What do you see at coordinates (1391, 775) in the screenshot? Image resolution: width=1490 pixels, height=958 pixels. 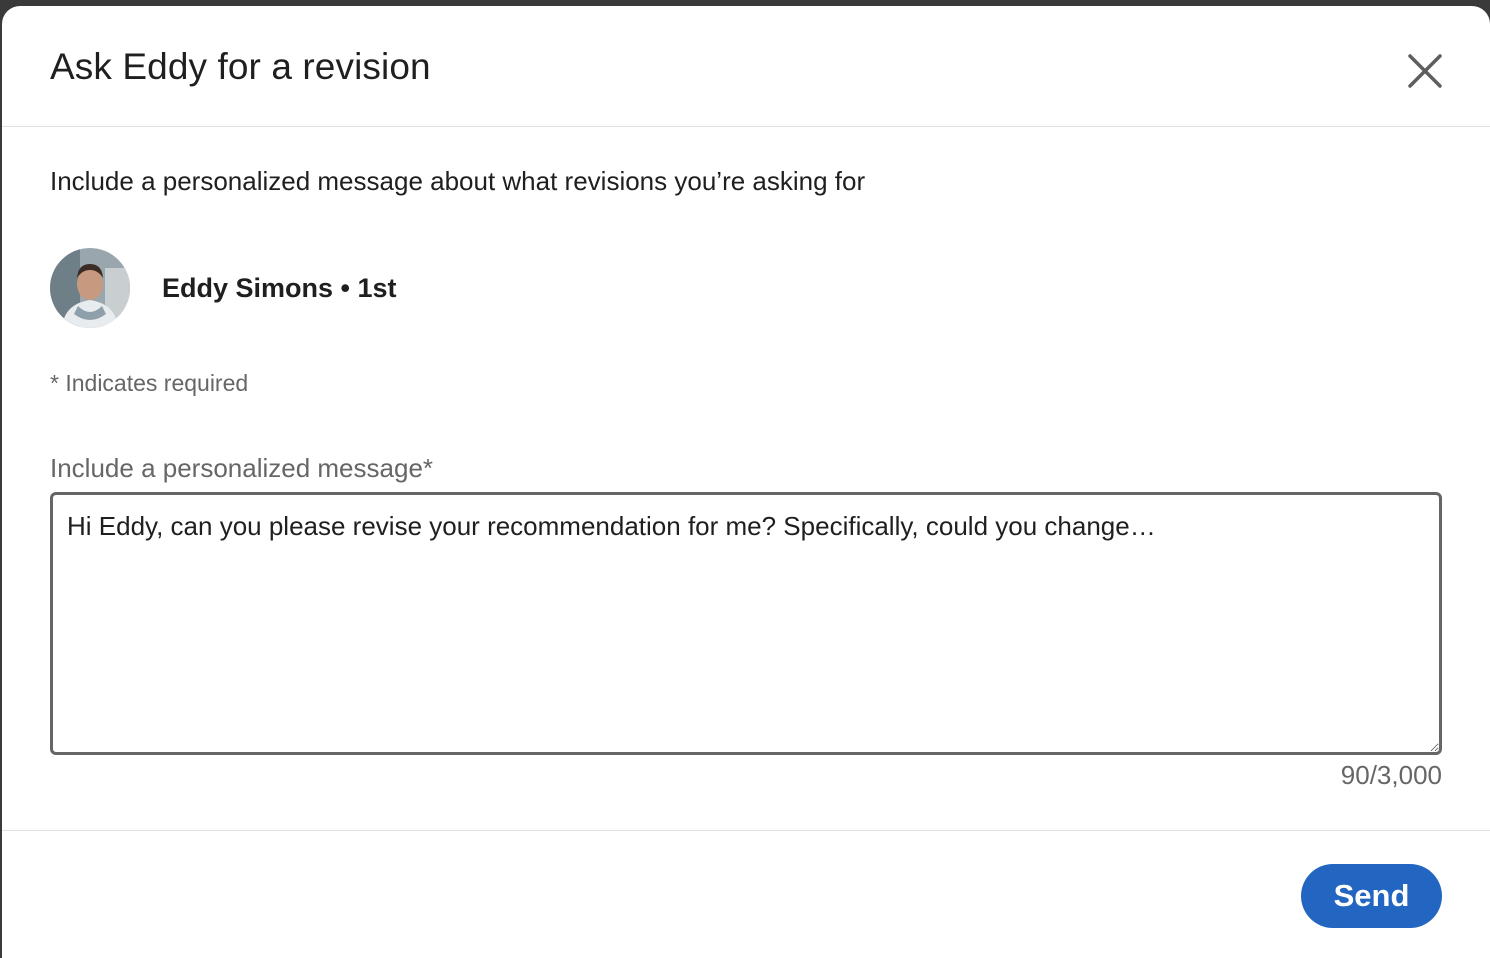 I see `character-counter: 90/3,000` at bounding box center [1391, 775].